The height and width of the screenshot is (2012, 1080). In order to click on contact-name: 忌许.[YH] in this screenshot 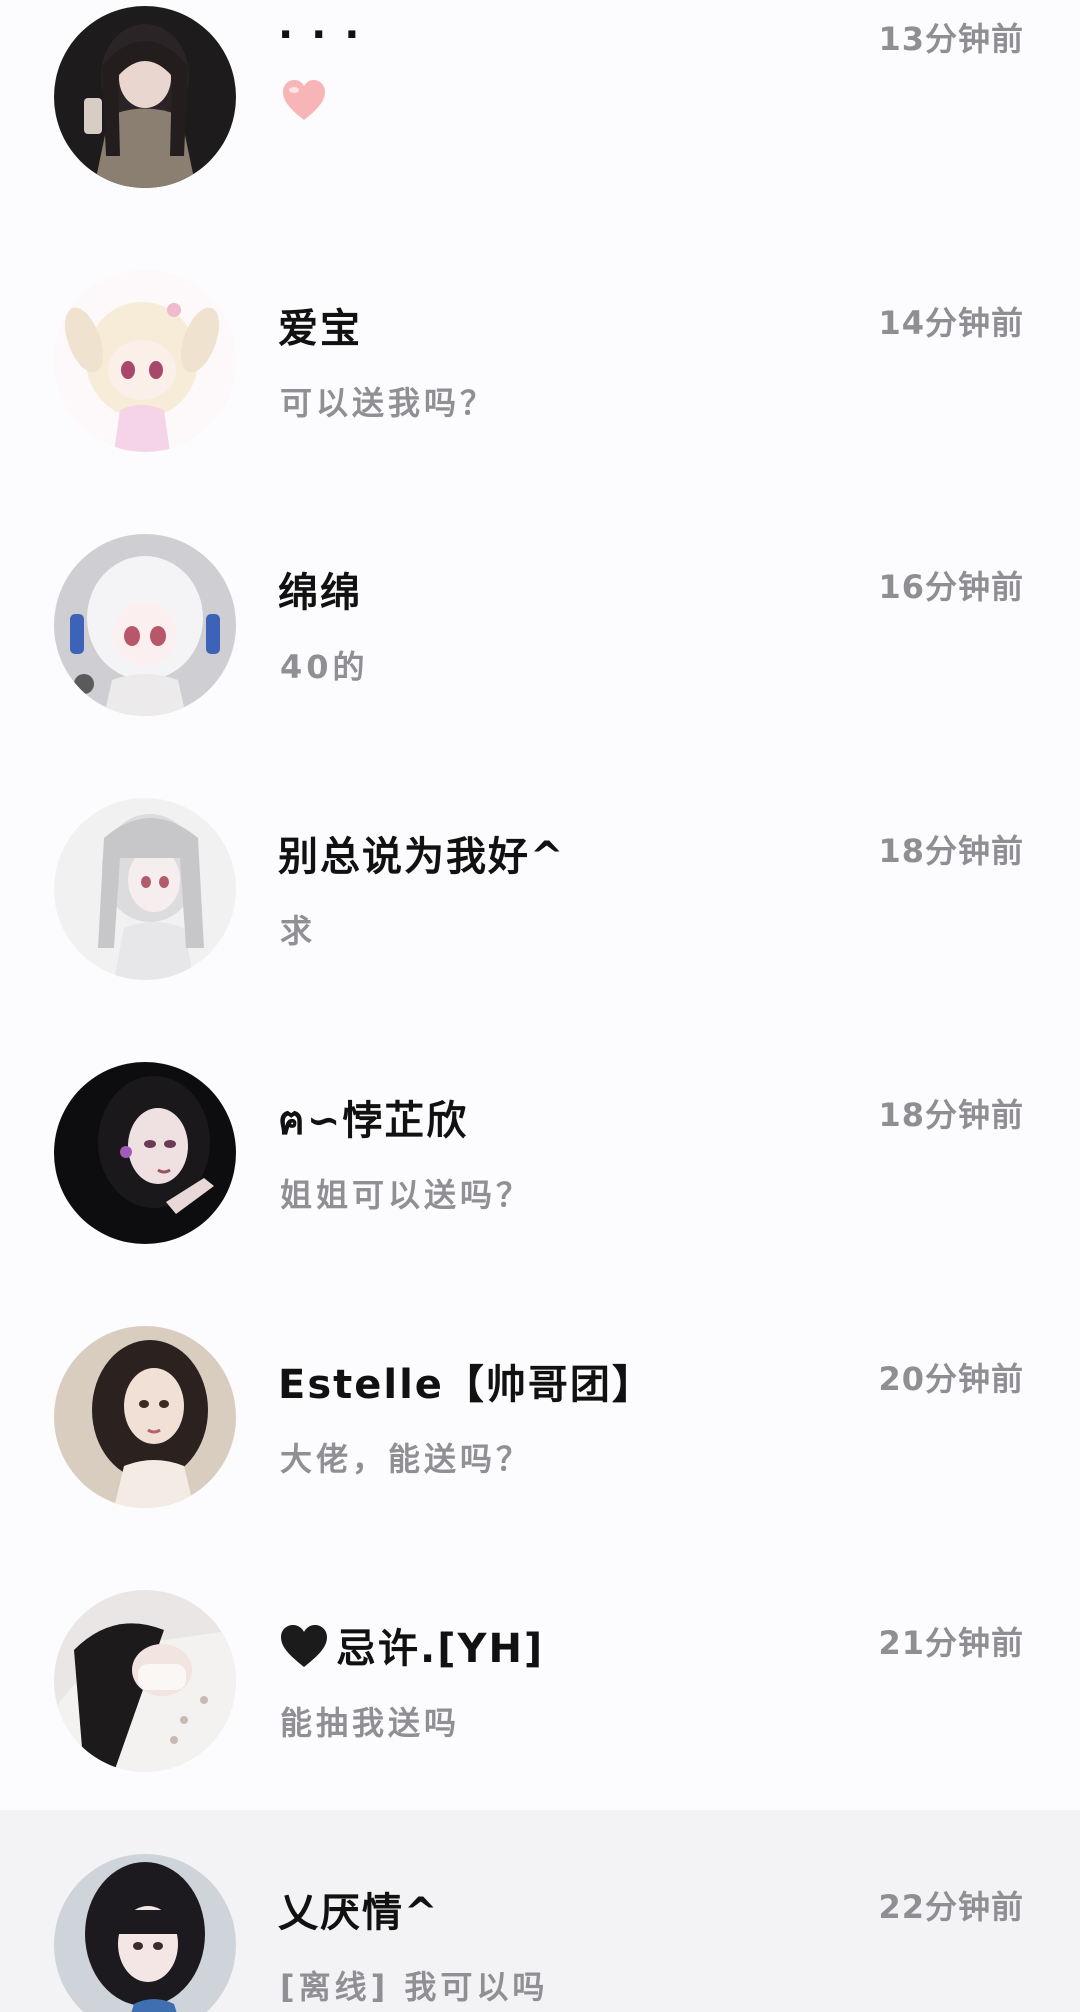, I will do `click(411, 1645)`.